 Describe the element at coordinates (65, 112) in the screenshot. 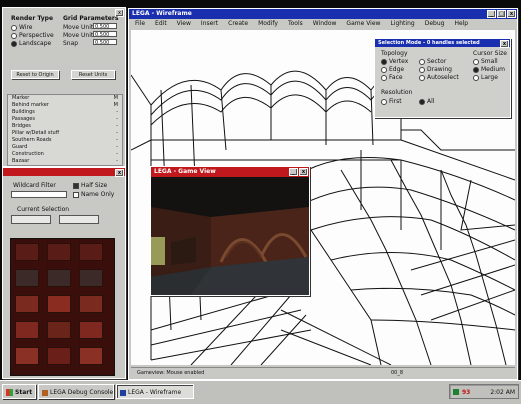

I see `layer-row: Buildings -` at that location.